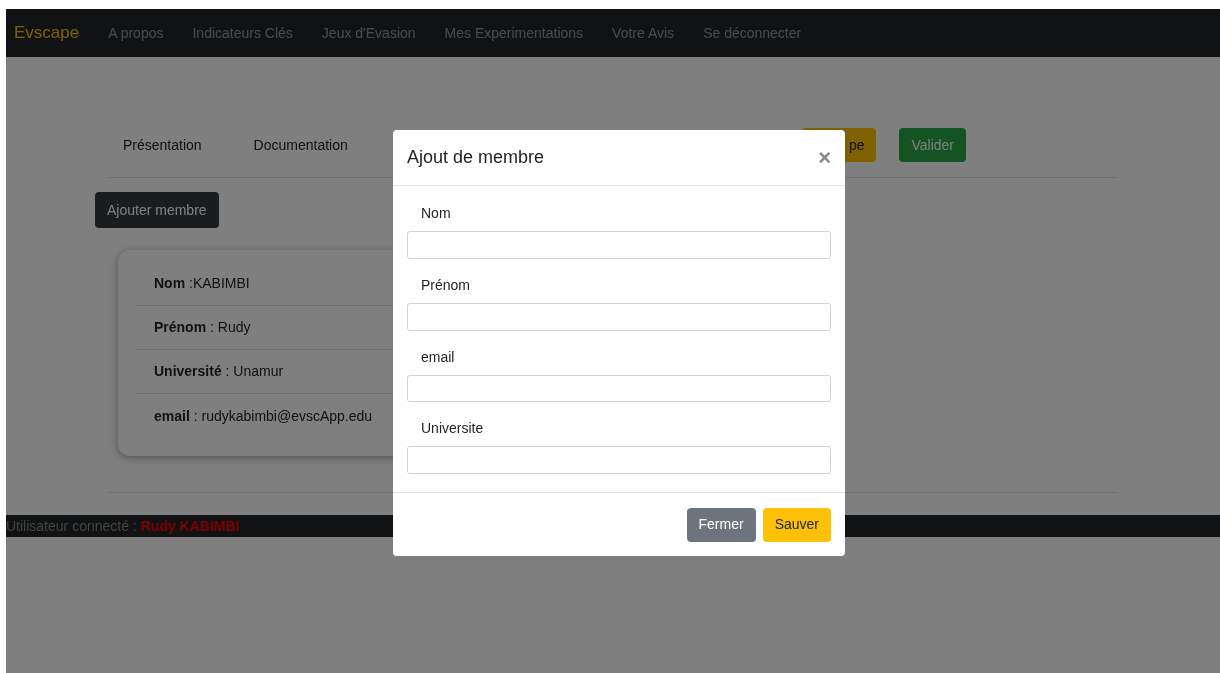 The image size is (1220, 673). What do you see at coordinates (721, 524) in the screenshot?
I see `close-button: Fermer` at bounding box center [721, 524].